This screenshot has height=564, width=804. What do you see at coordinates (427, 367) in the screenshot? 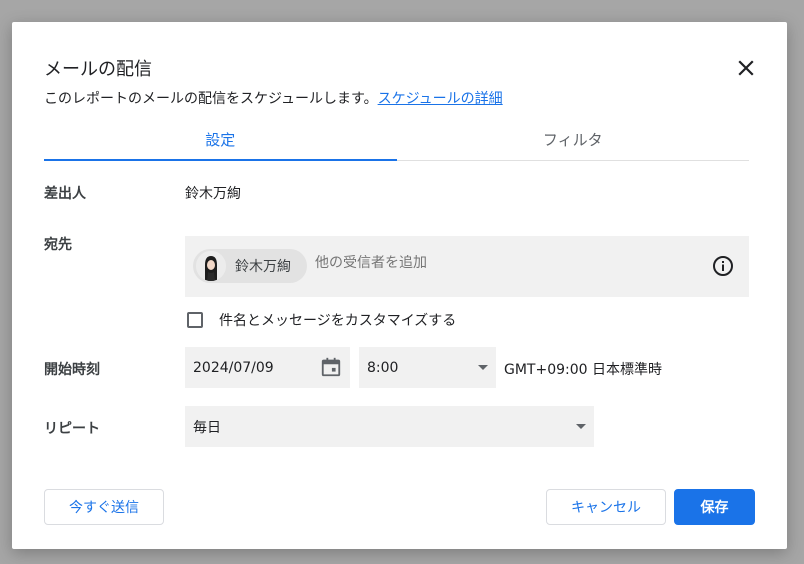
I see `time-select: 8:00` at bounding box center [427, 367].